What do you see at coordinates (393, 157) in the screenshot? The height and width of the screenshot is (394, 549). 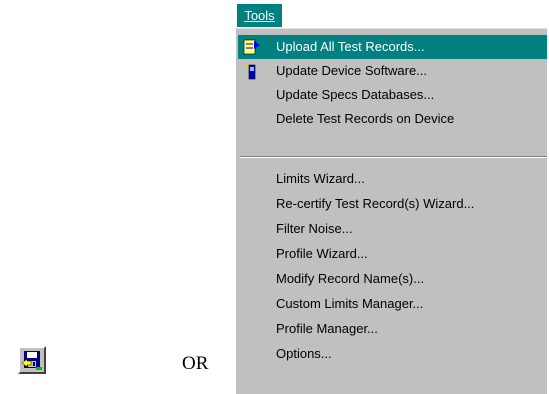 I see `menu-separator` at bounding box center [393, 157].